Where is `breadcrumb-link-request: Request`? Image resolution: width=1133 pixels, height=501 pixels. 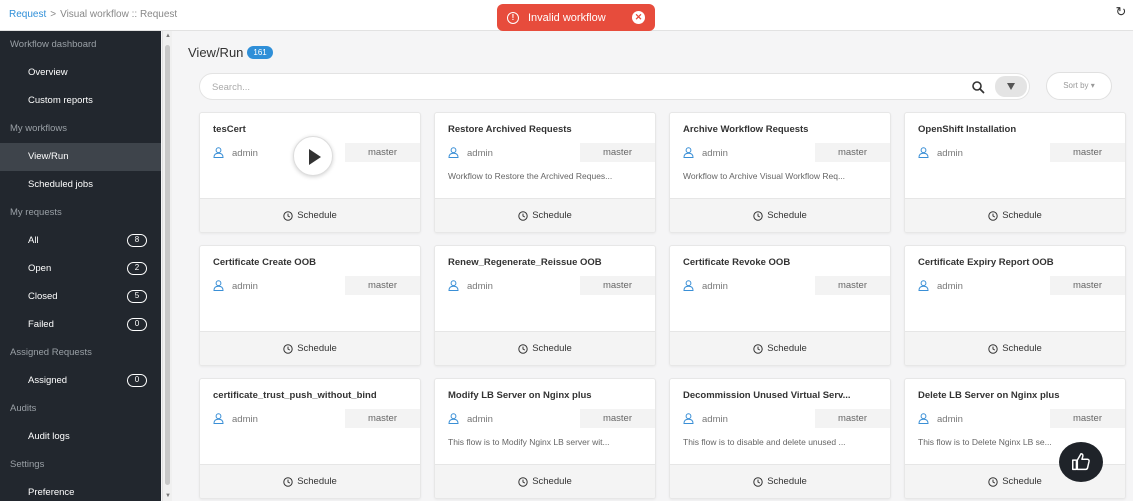 breadcrumb-link-request: Request is located at coordinates (27, 14).